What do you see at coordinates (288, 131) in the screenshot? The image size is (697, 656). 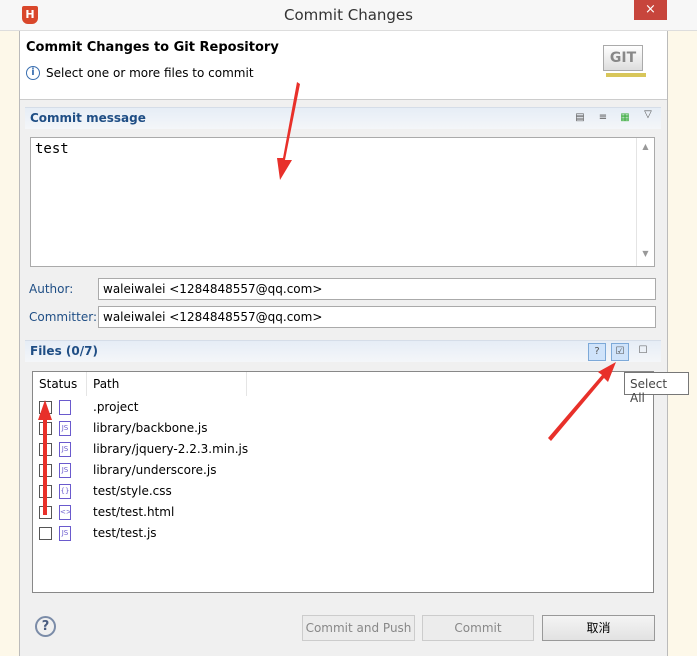 I see `arrow-to-message` at bounding box center [288, 131].